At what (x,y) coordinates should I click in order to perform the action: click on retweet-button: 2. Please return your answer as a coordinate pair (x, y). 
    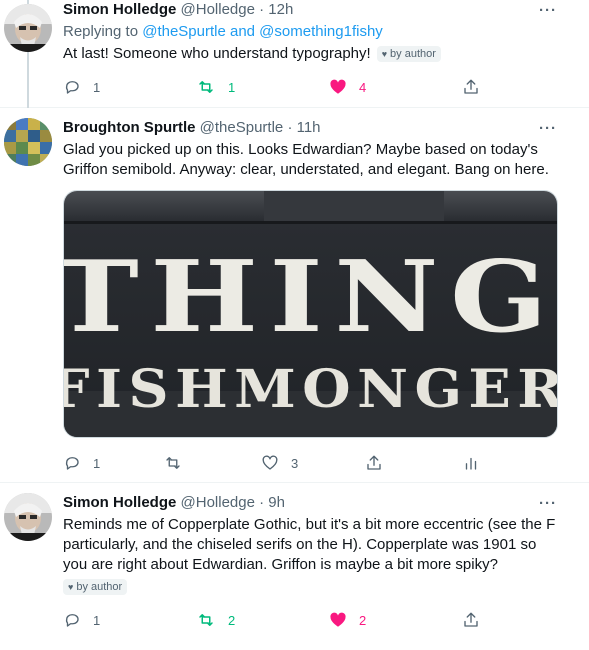
    Looking at the image, I should click on (215, 620).